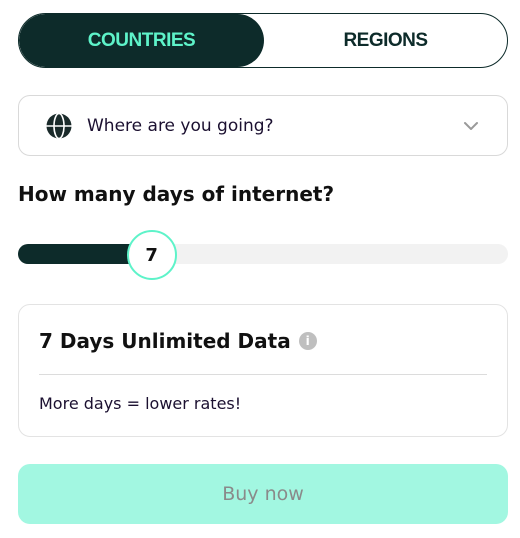 Image resolution: width=520 pixels, height=538 pixels. Describe the element at coordinates (141, 40) in the screenshot. I see `tab-countries: COUNTRIES` at that location.